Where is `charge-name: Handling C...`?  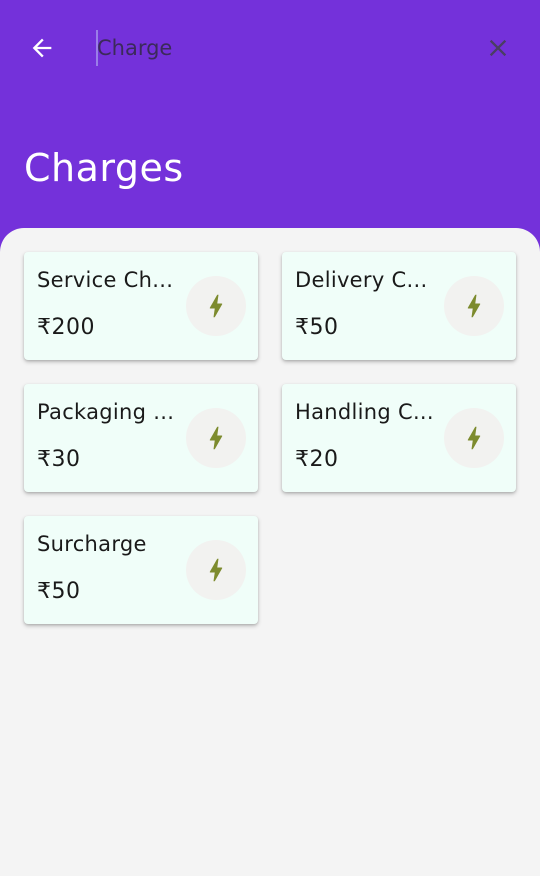 charge-name: Handling C... is located at coordinates (364, 412).